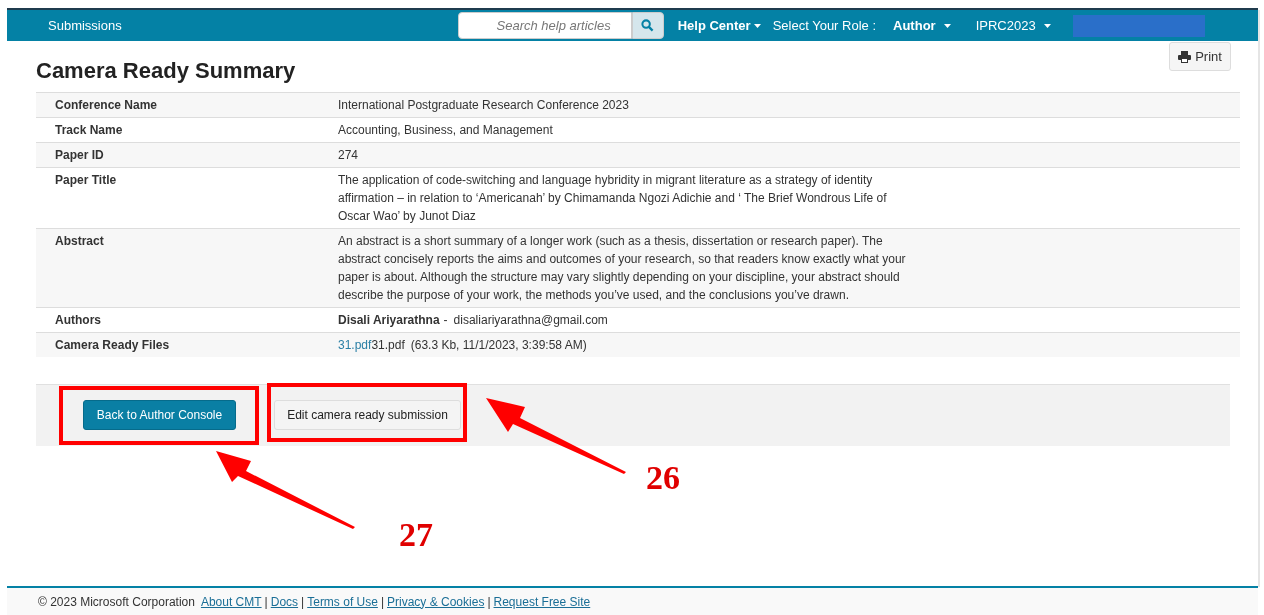 This screenshot has width=1264, height=615. I want to click on field-label: Authors, so click(78, 320).